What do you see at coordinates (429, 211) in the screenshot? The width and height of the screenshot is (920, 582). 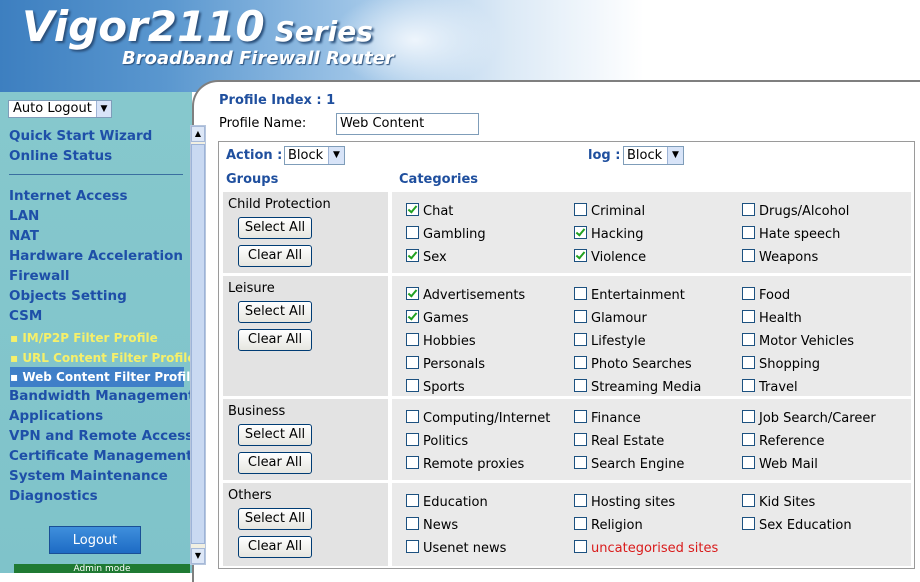 I see `category-checkbox-item: Chat` at bounding box center [429, 211].